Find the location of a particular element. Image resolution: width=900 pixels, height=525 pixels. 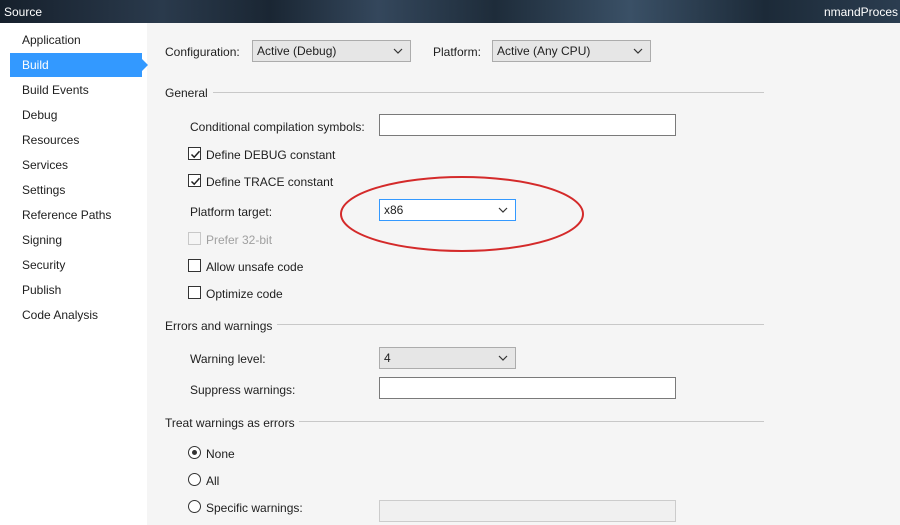

sidebar-item-label: Signing is located at coordinates (42, 240).